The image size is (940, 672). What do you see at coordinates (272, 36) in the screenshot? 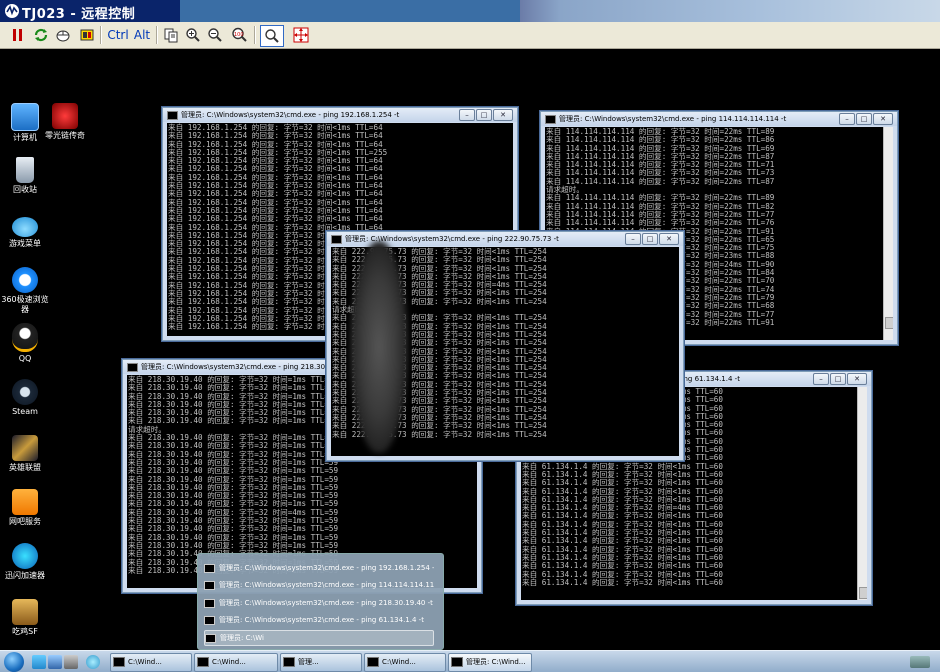
I see `zoom-fit-icon` at bounding box center [272, 36].